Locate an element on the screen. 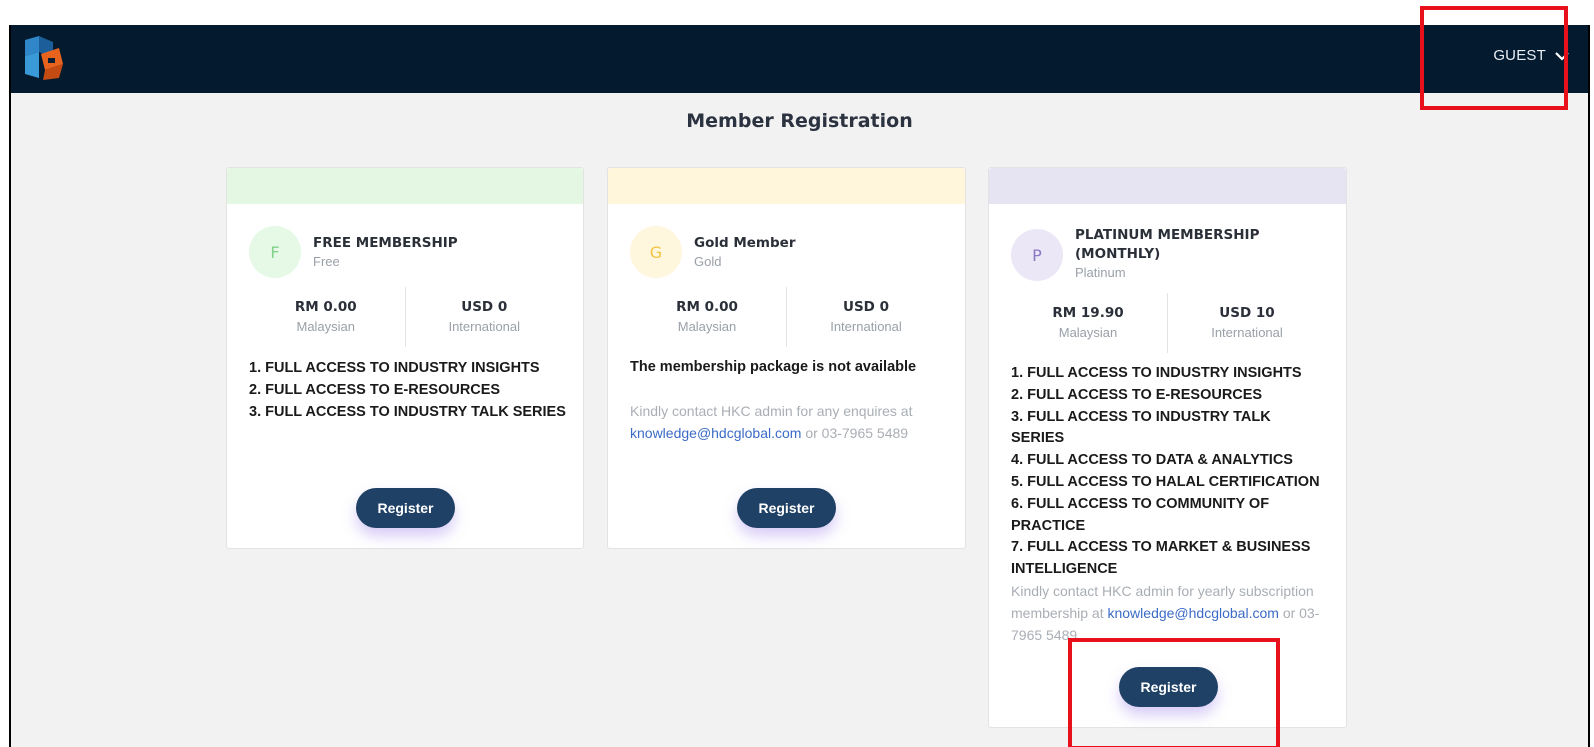  price-local-amount: RM 19.90 is located at coordinates (1088, 313).